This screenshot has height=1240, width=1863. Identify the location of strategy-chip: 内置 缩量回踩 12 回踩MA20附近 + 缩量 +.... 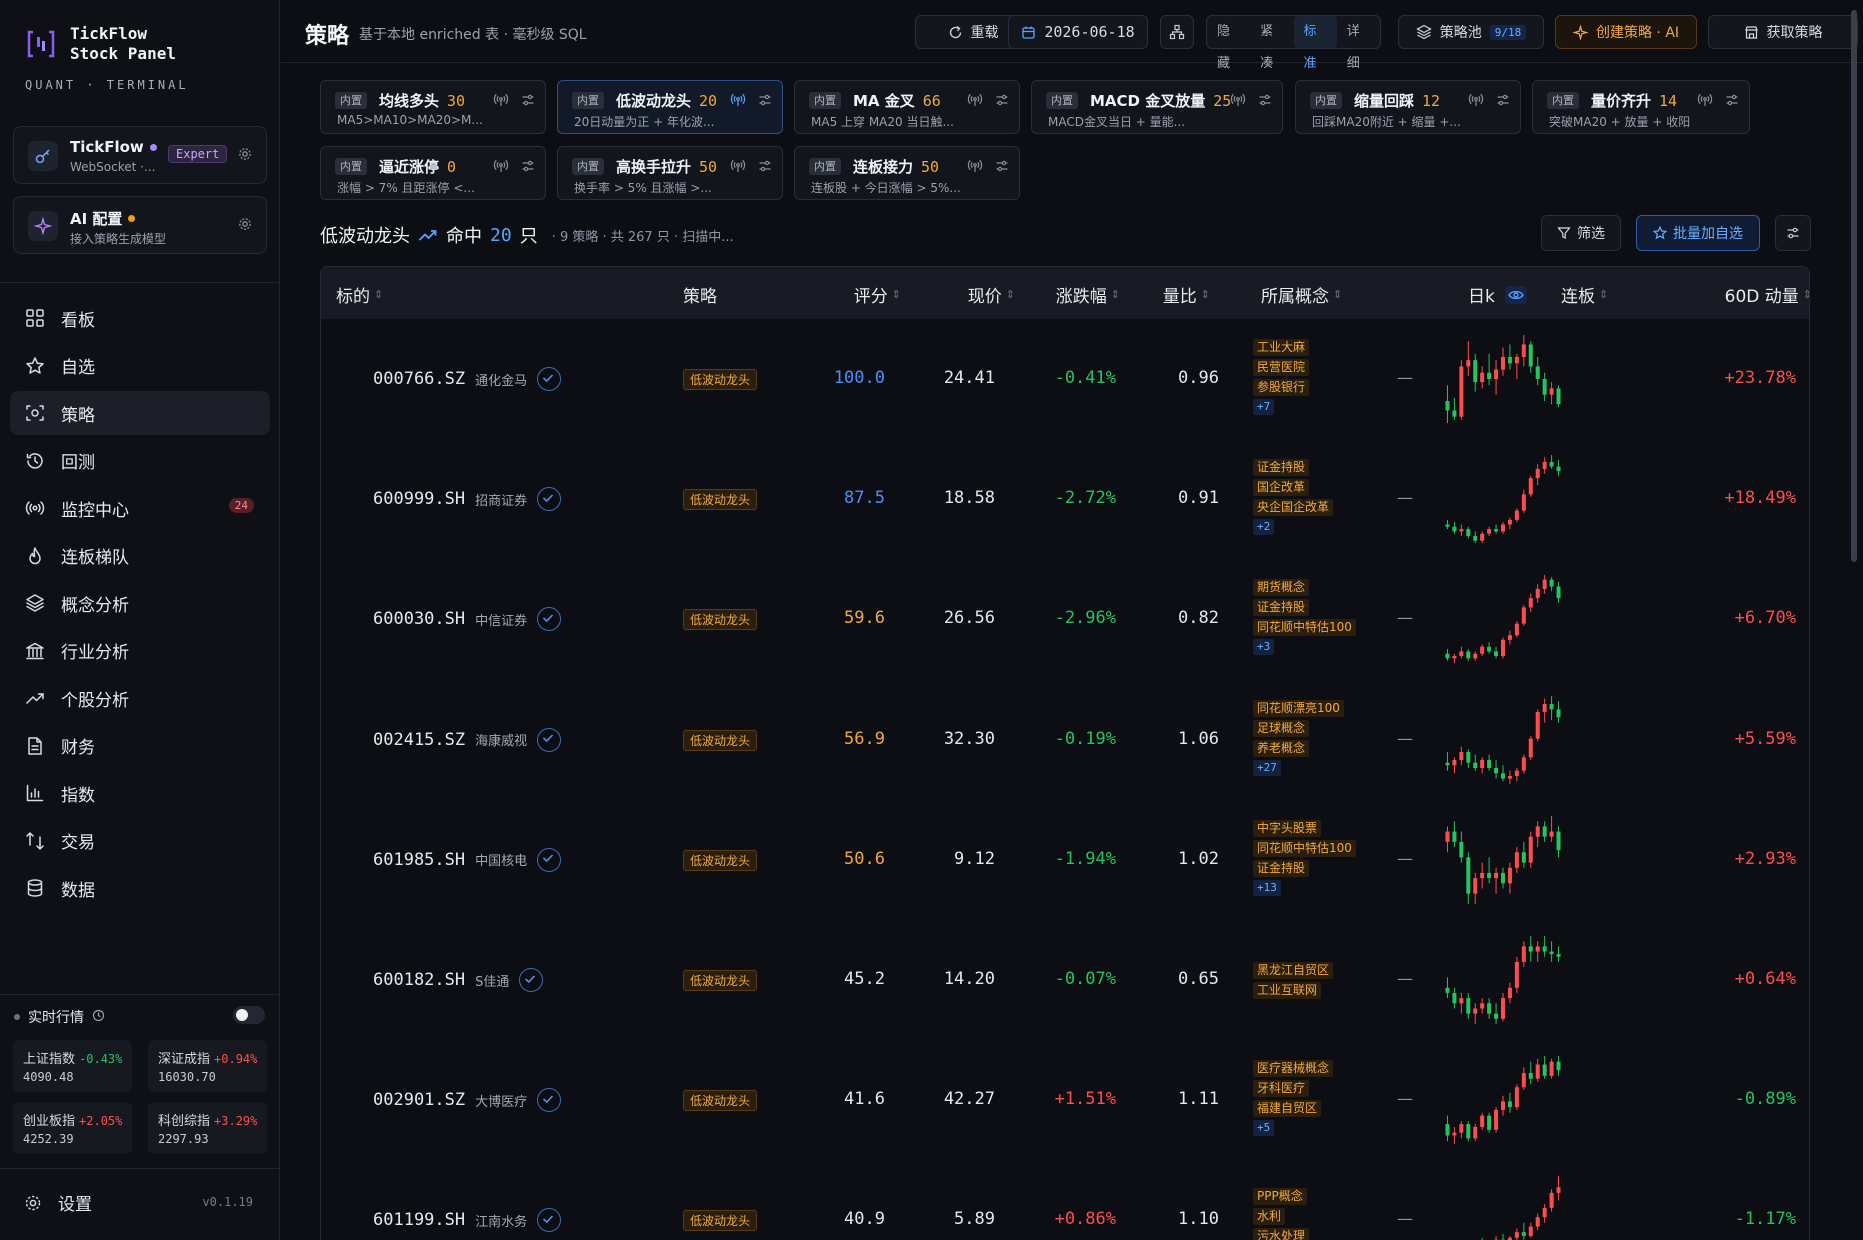
(1408, 107).